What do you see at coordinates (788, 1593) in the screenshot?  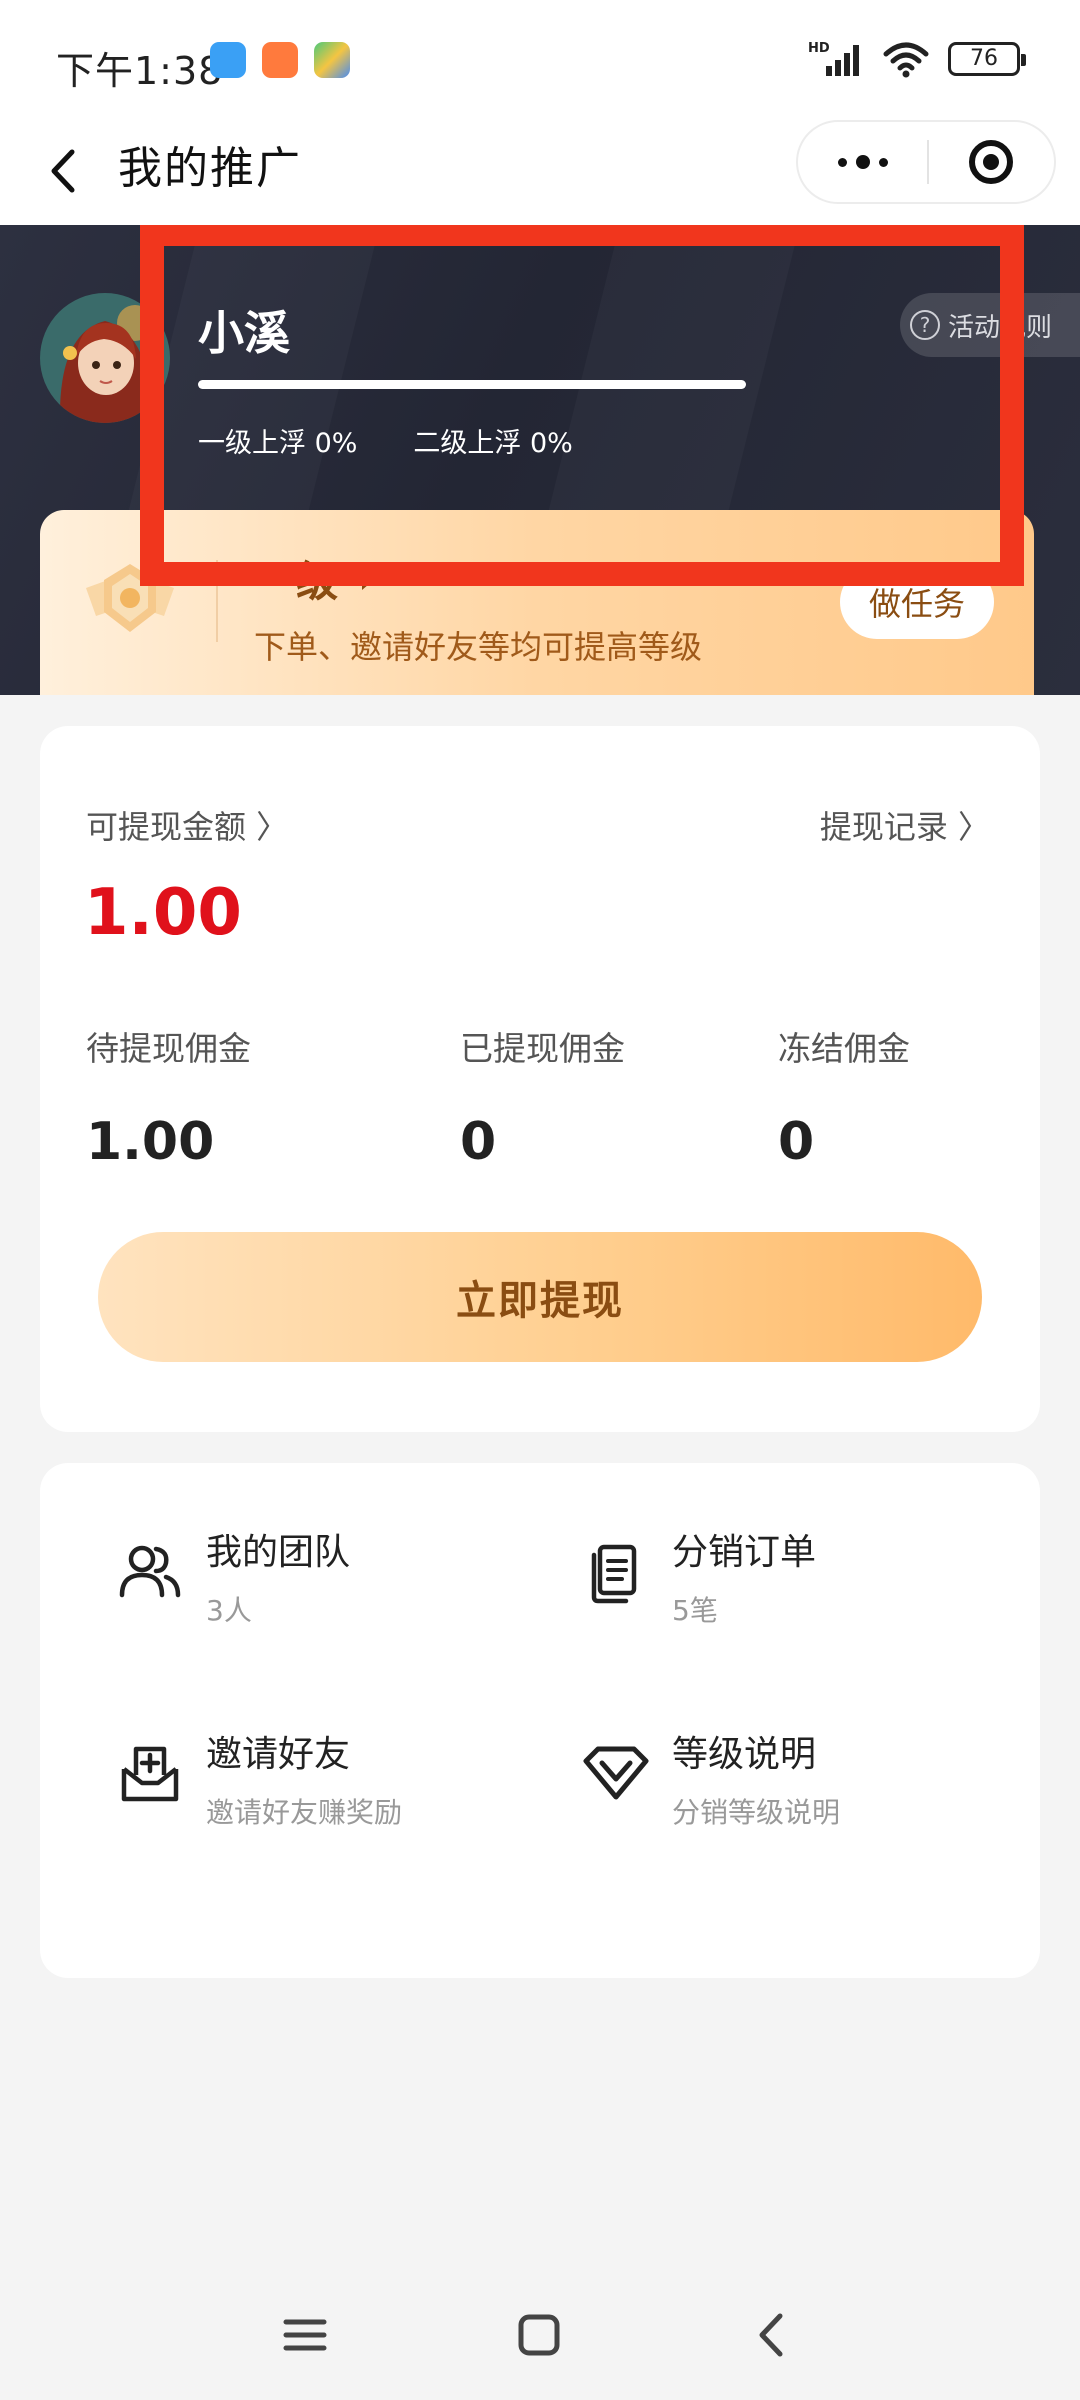 I see `distribution-orders-entry: 分销订单 5笔` at bounding box center [788, 1593].